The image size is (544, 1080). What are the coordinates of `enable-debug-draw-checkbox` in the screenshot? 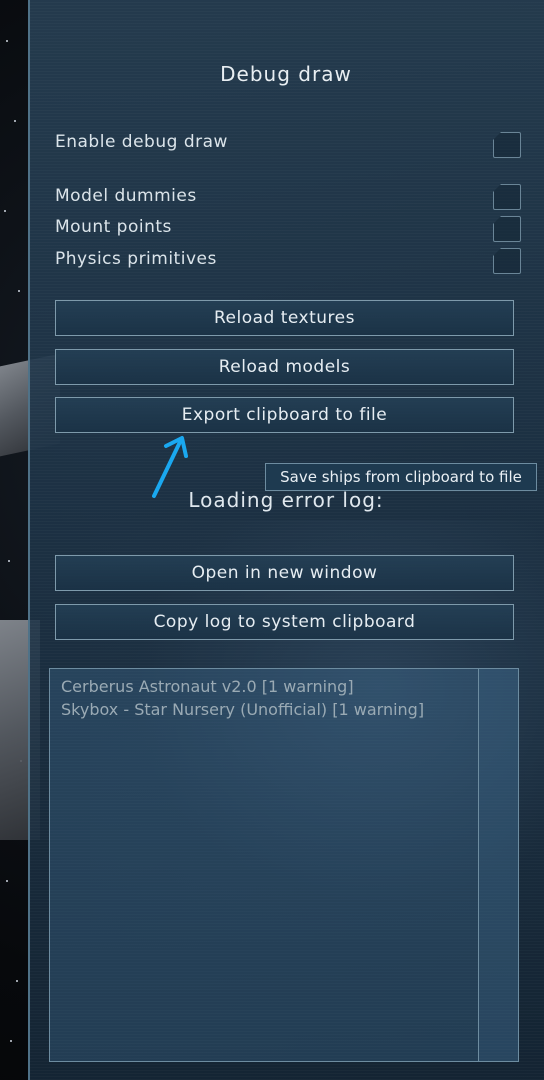 It's located at (507, 145).